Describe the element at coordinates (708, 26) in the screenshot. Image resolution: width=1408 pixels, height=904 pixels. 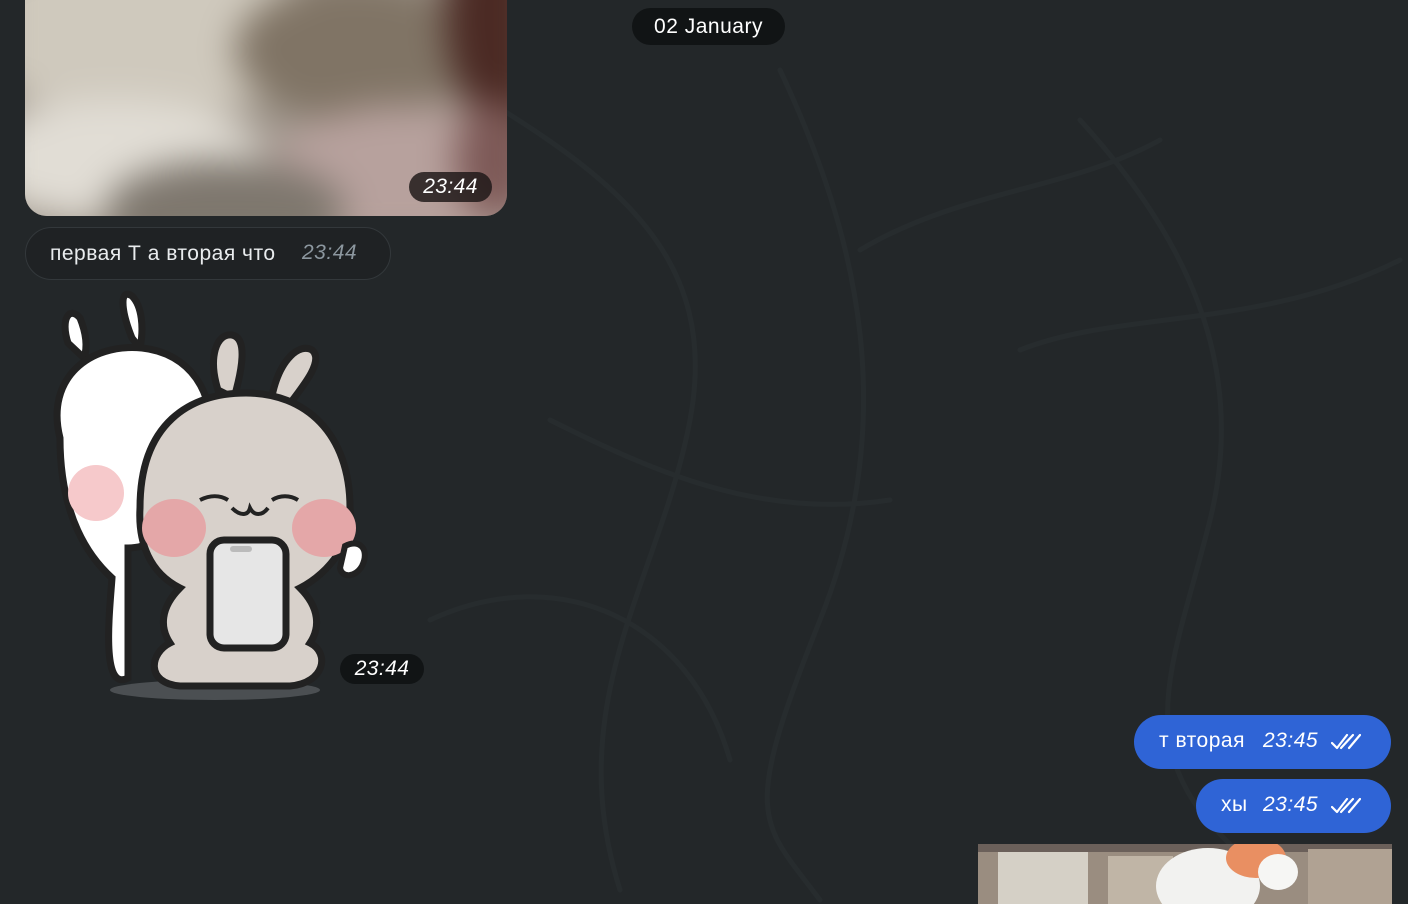
I see `date-separator: 02 January` at that location.